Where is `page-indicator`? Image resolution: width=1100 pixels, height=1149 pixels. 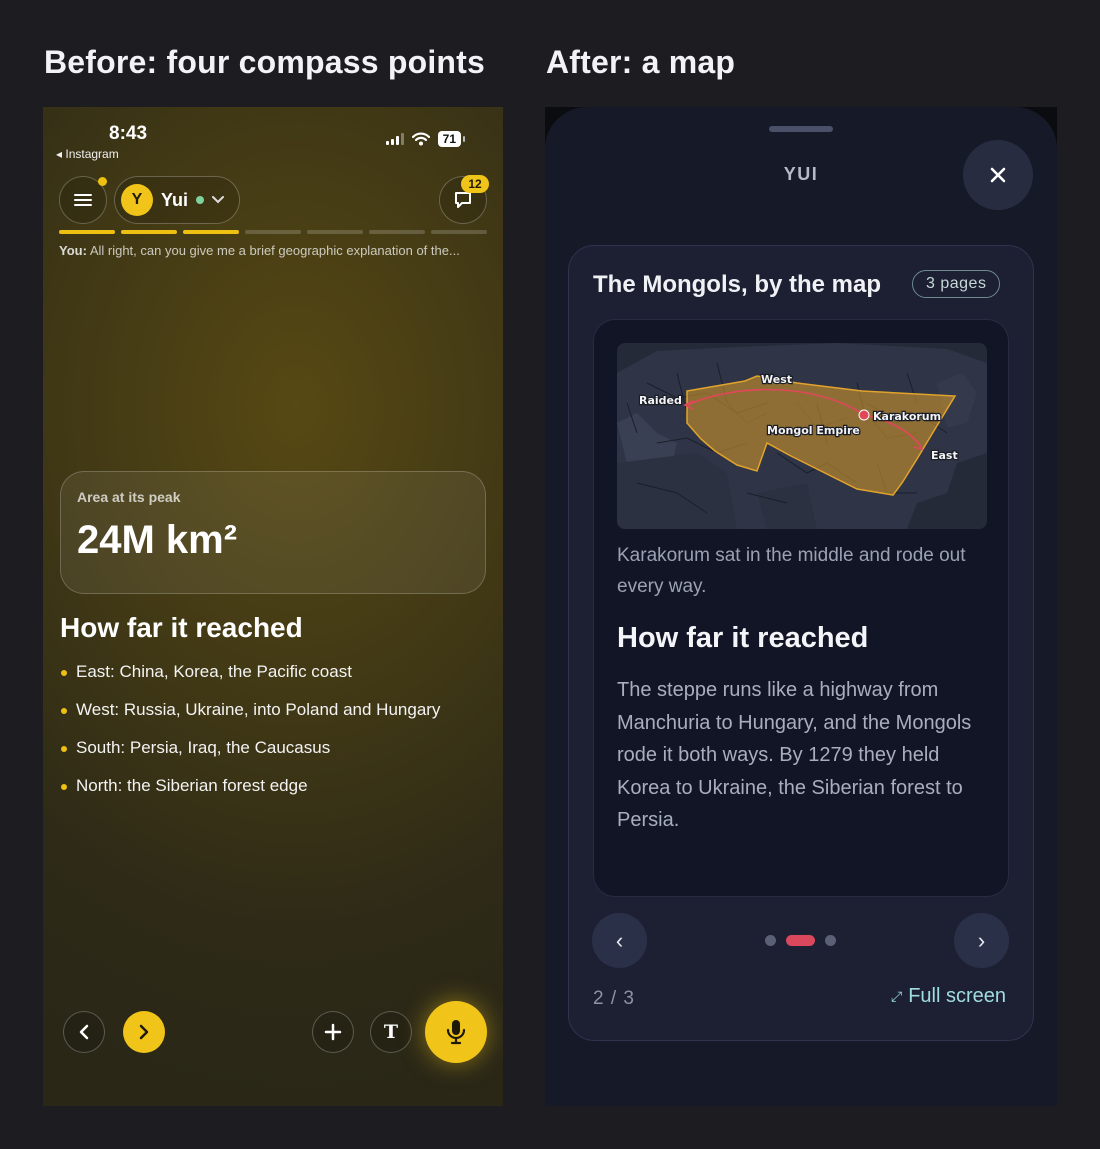 page-indicator is located at coordinates (800, 940).